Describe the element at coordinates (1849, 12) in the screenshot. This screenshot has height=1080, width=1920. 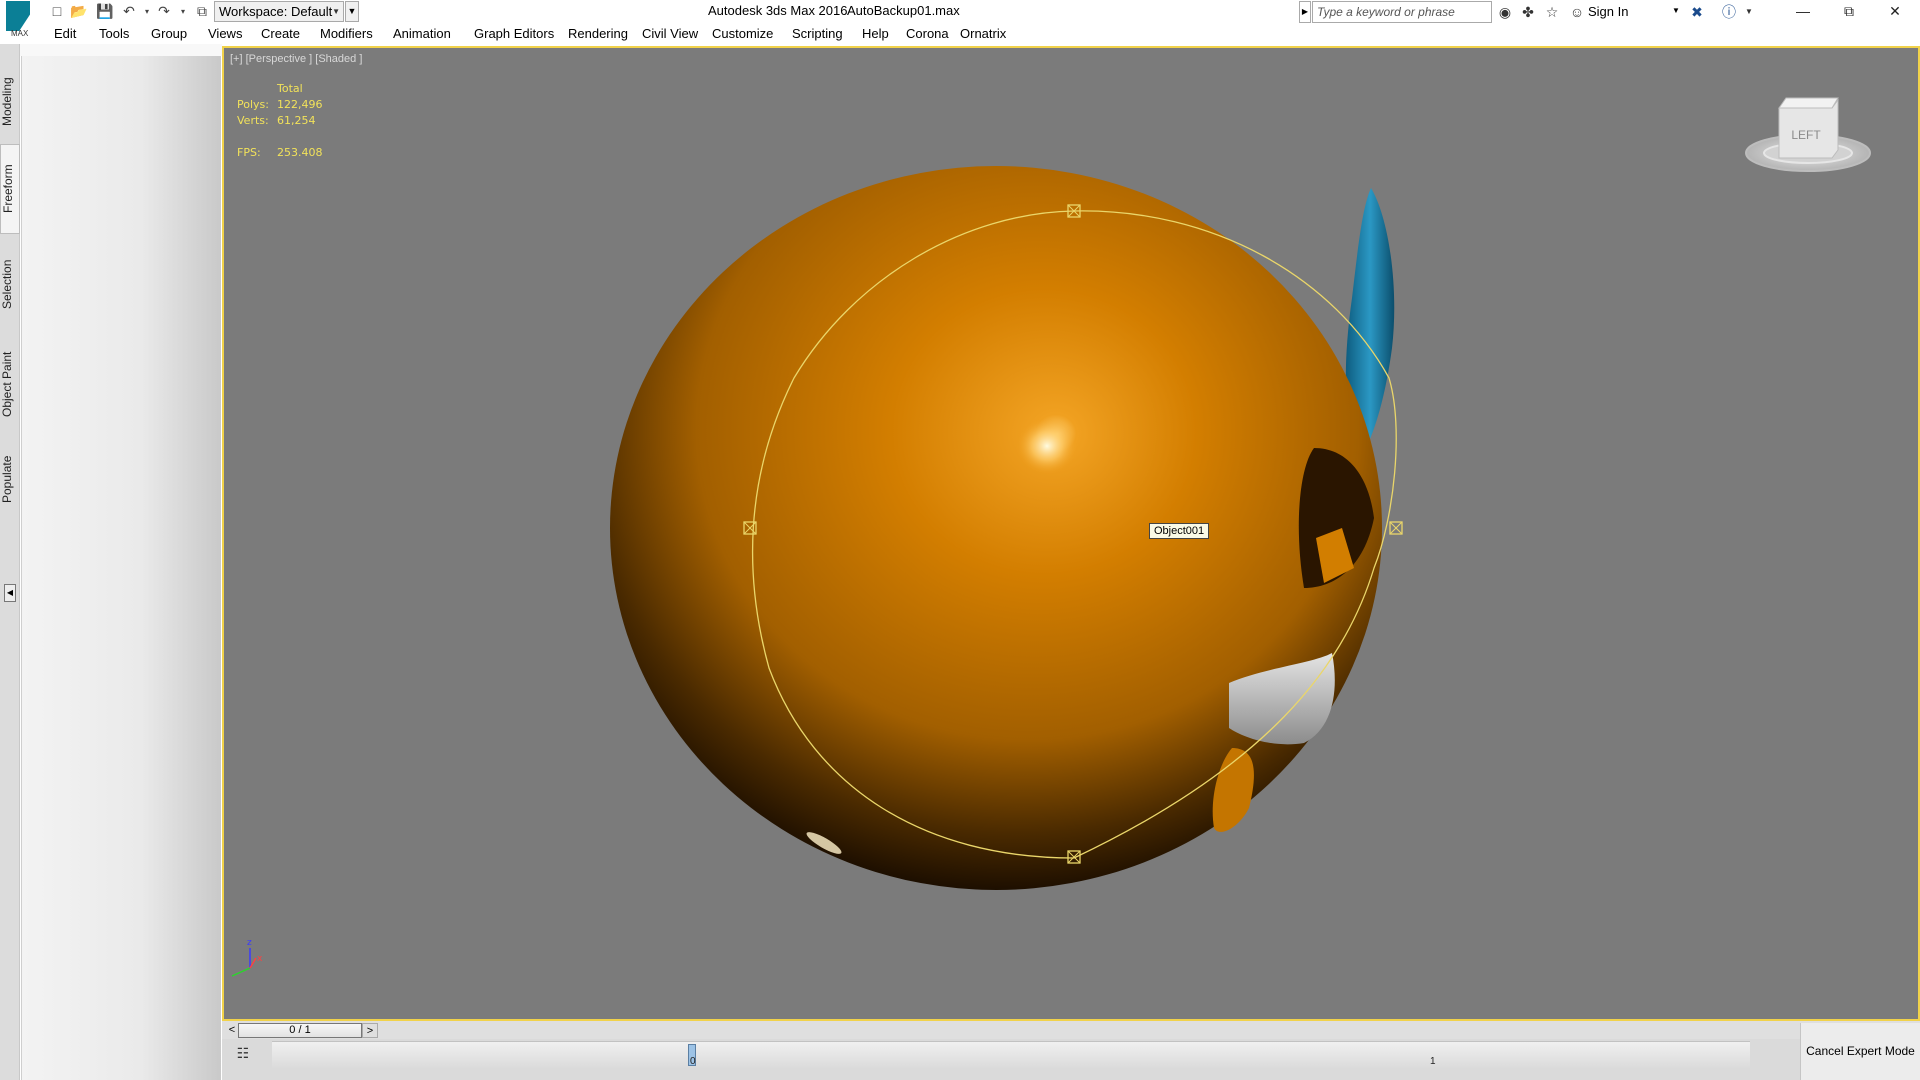
I see `restore-button: ⧉` at that location.